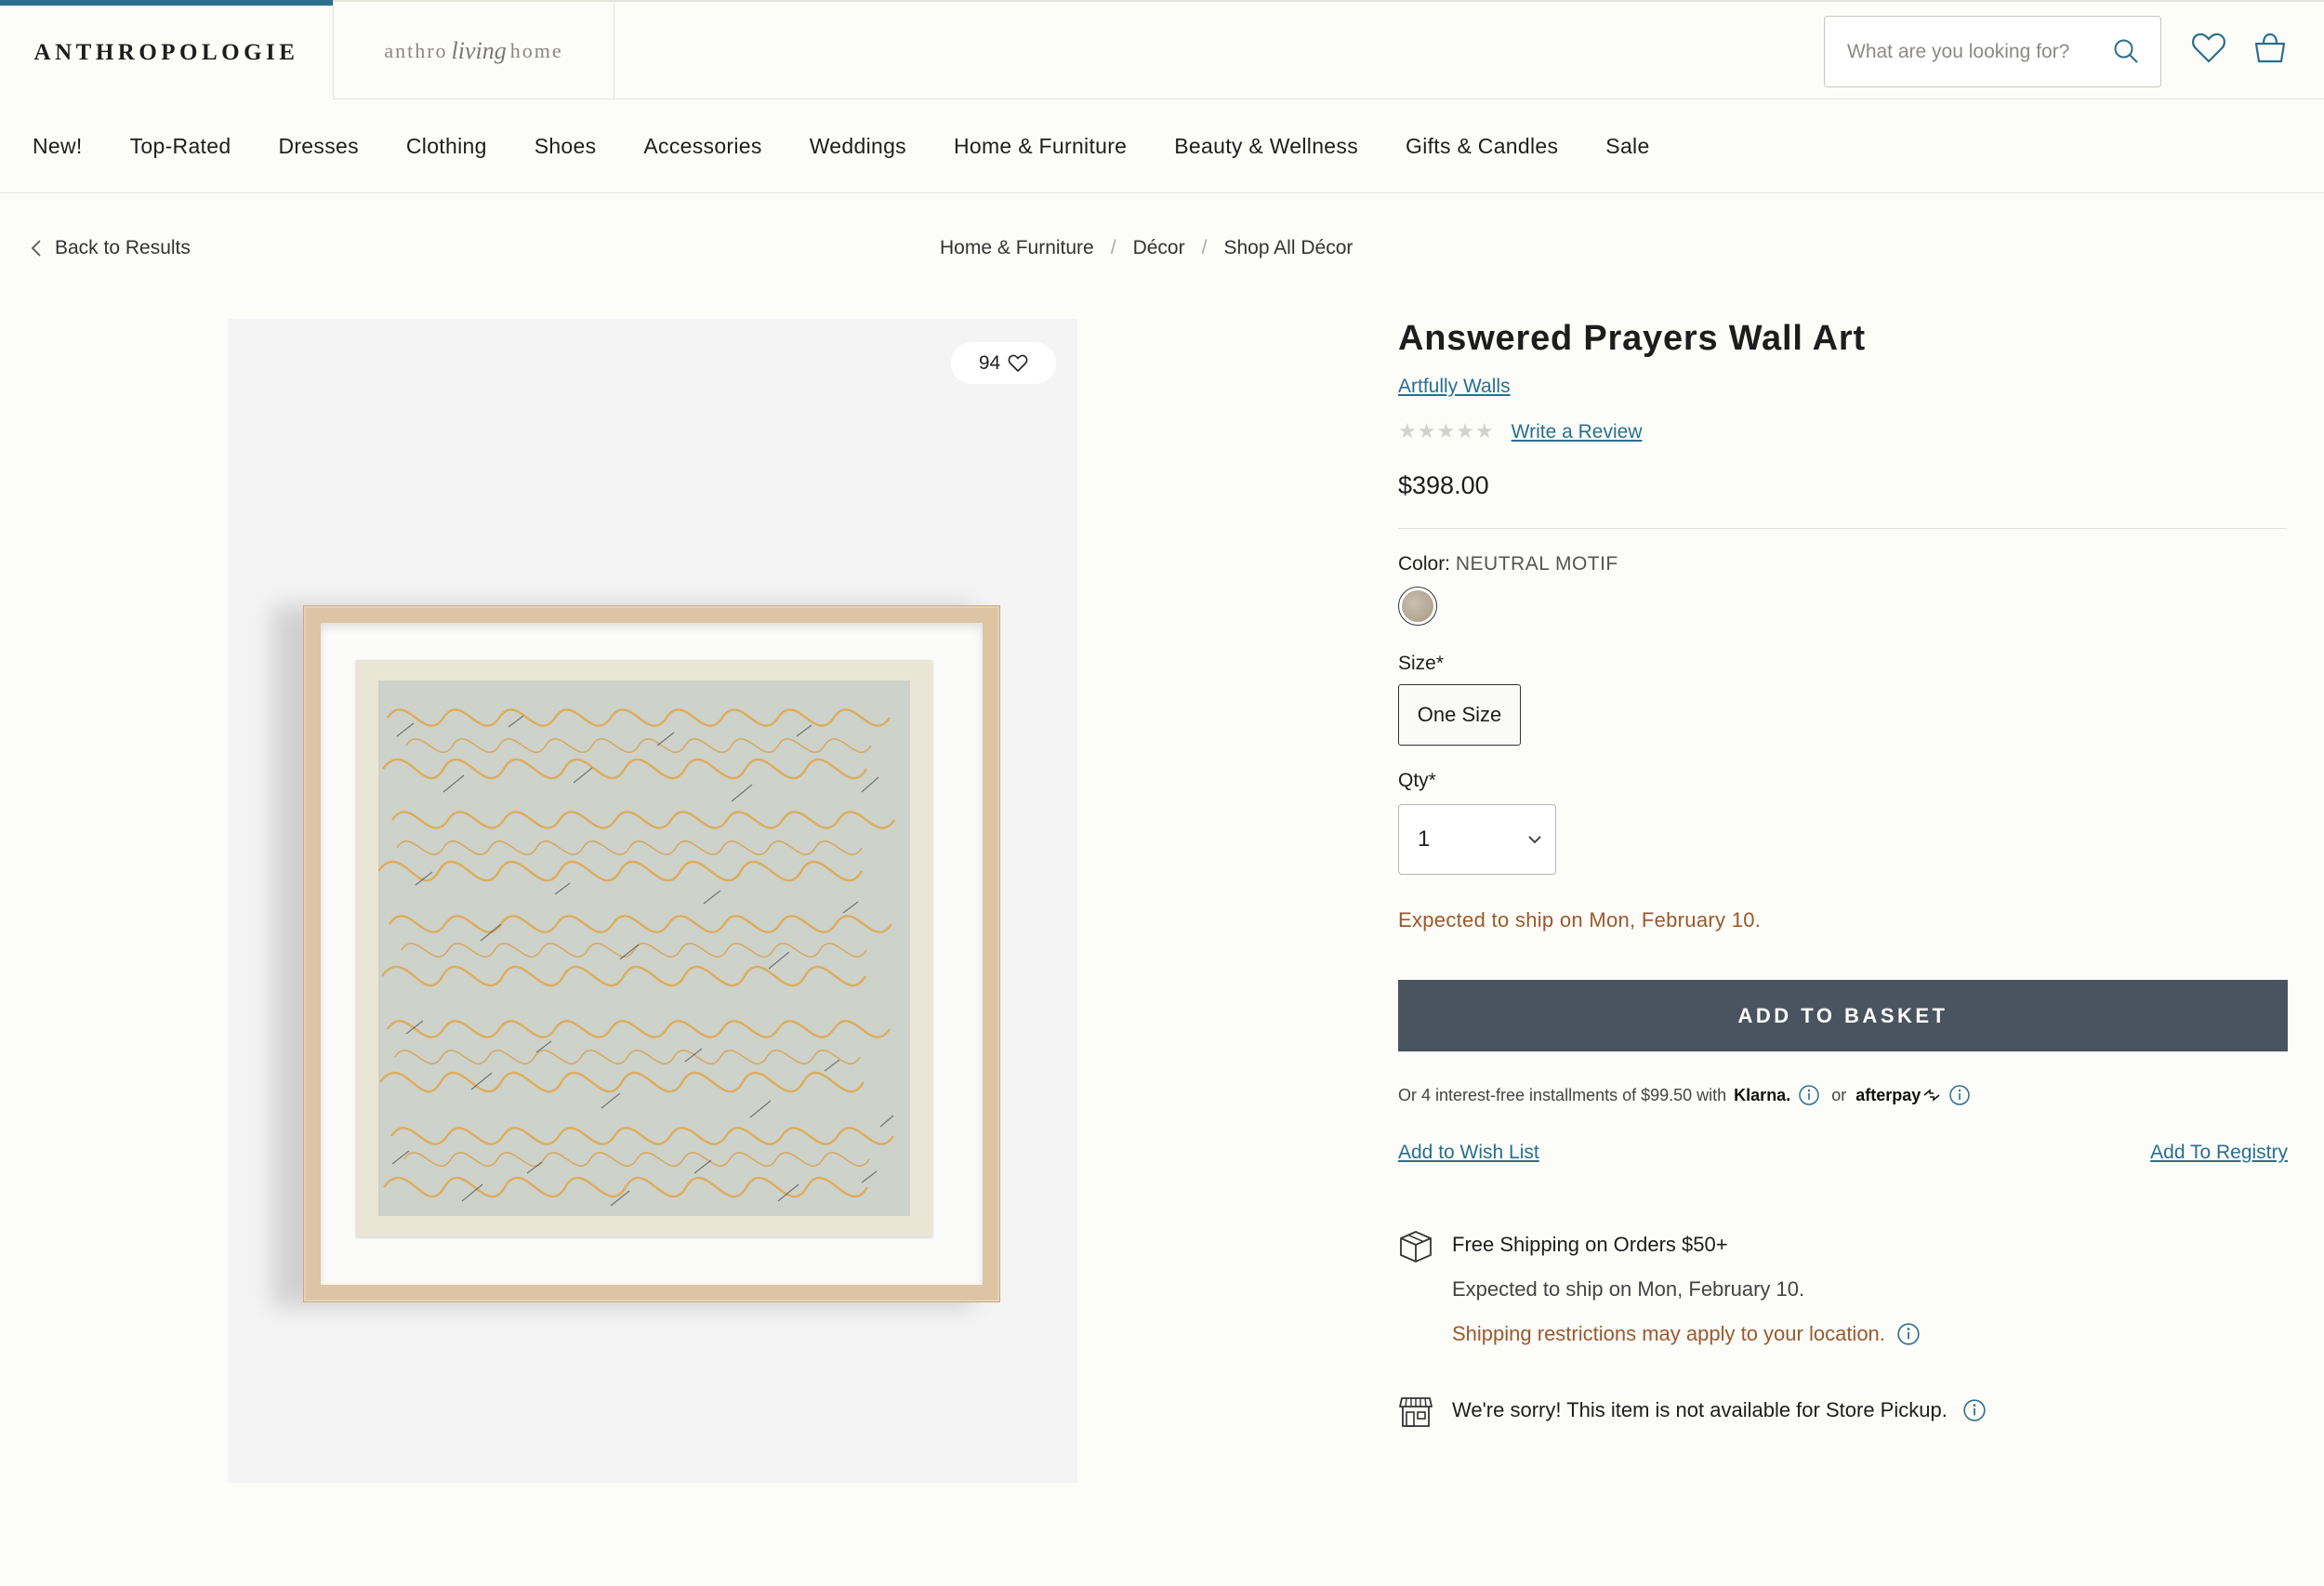 This screenshot has width=2324, height=1586. I want to click on search-icon, so click(2126, 51).